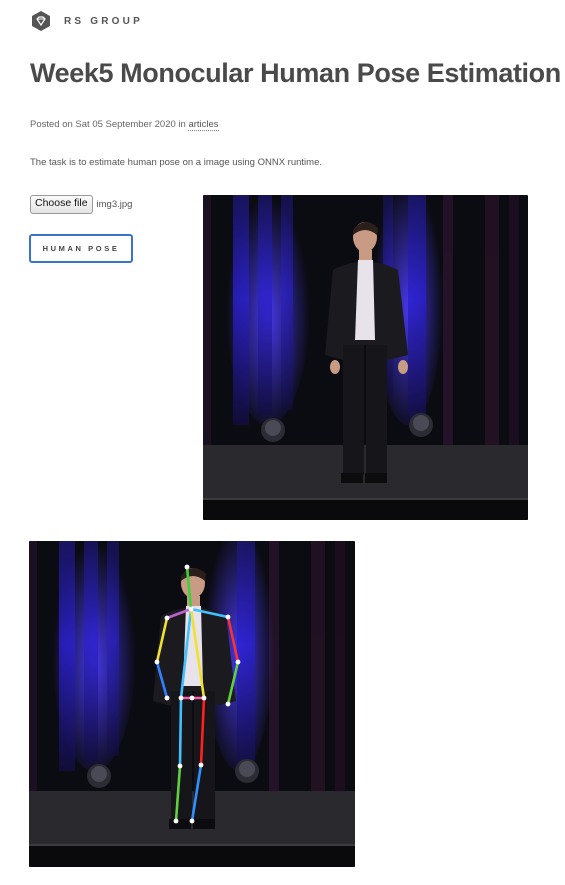 The image size is (565, 885). Describe the element at coordinates (103, 21) in the screenshot. I see `brand-name: RS GROUP` at that location.